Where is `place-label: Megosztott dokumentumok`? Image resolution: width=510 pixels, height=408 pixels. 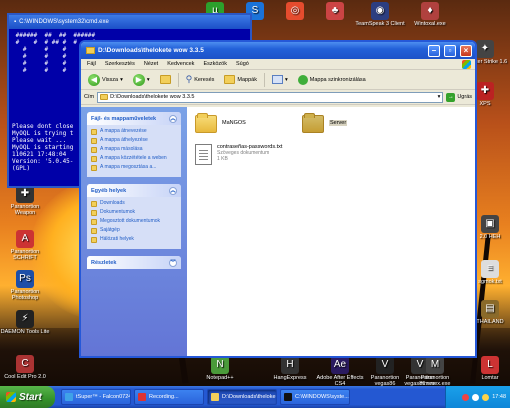 place-label: Megosztott dokumentumok is located at coordinates (130, 221).